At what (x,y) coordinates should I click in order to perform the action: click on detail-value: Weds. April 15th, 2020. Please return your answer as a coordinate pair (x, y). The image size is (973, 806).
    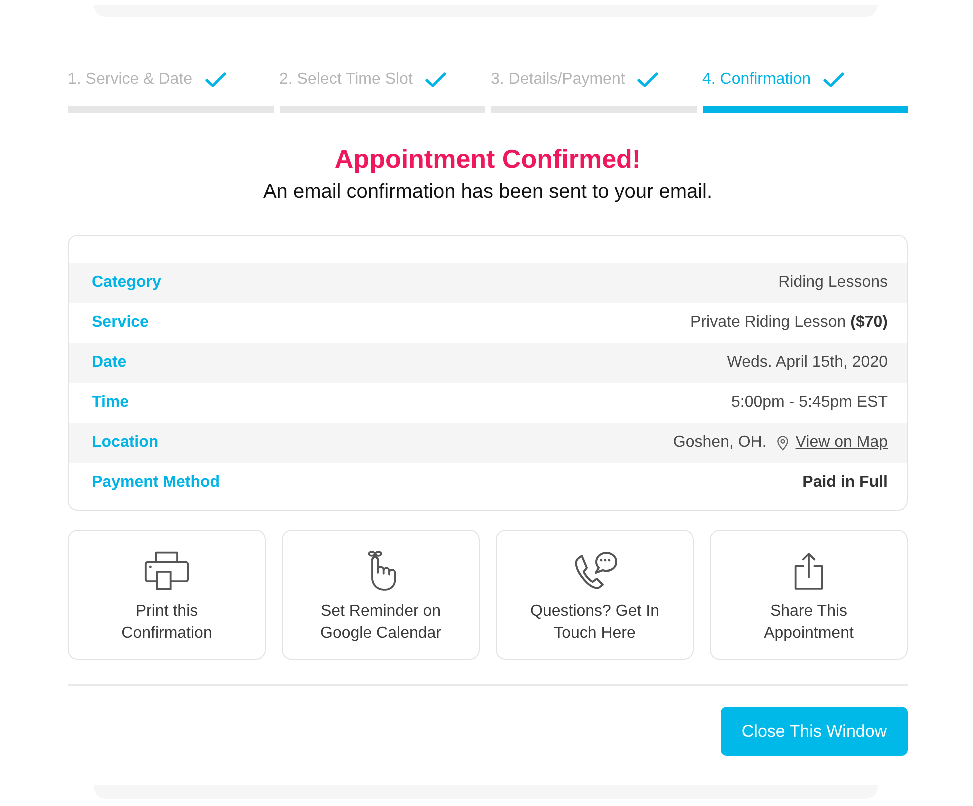
    Looking at the image, I should click on (807, 363).